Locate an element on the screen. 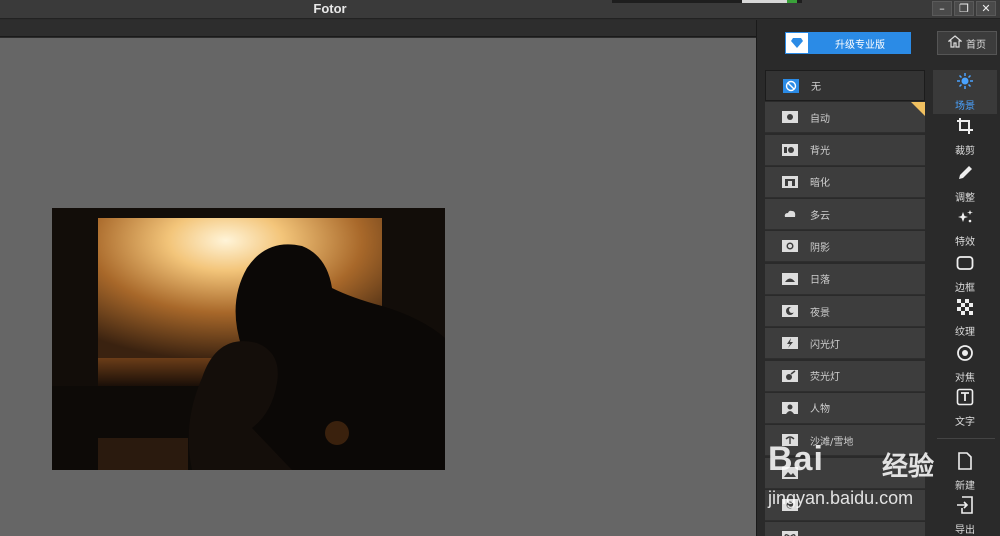  tool-focus: 对焦 is located at coordinates (965, 364).